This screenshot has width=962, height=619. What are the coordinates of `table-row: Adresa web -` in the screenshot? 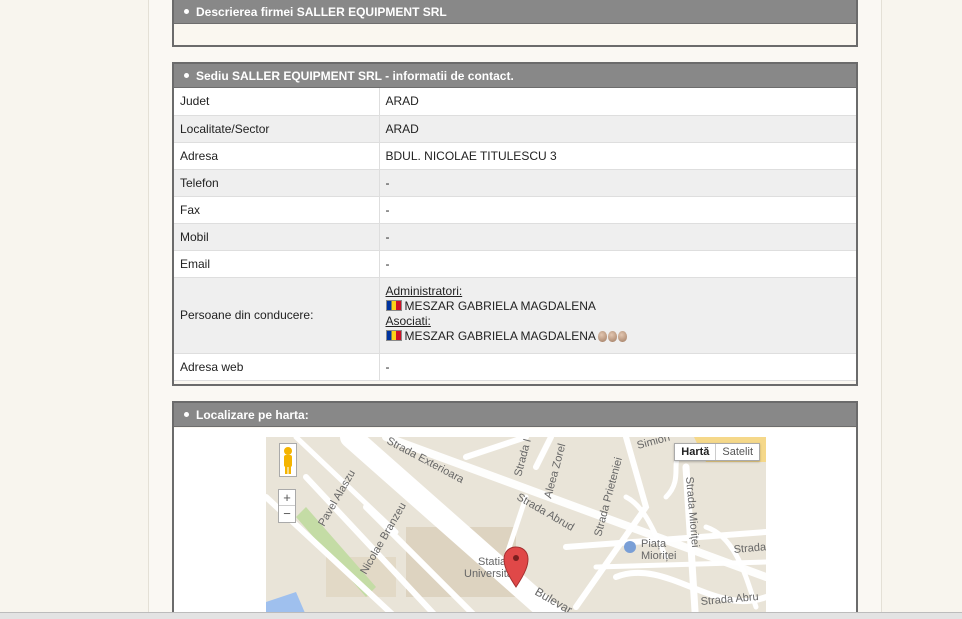 It's located at (515, 367).